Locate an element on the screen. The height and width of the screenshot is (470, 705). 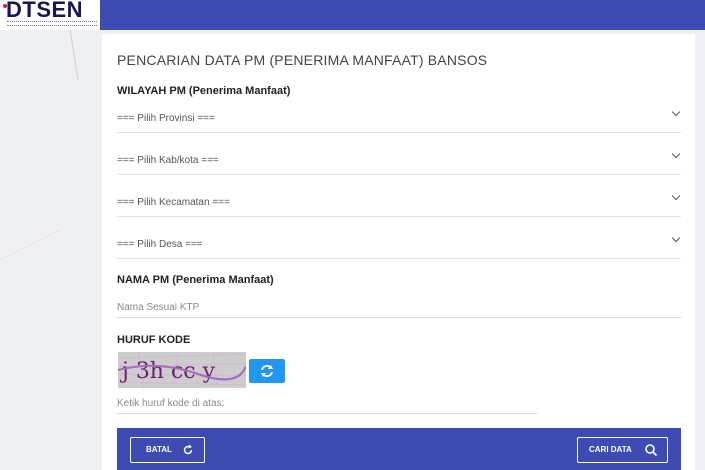
kabkota-select: === Pilih Kab/kota === is located at coordinates (399, 161).